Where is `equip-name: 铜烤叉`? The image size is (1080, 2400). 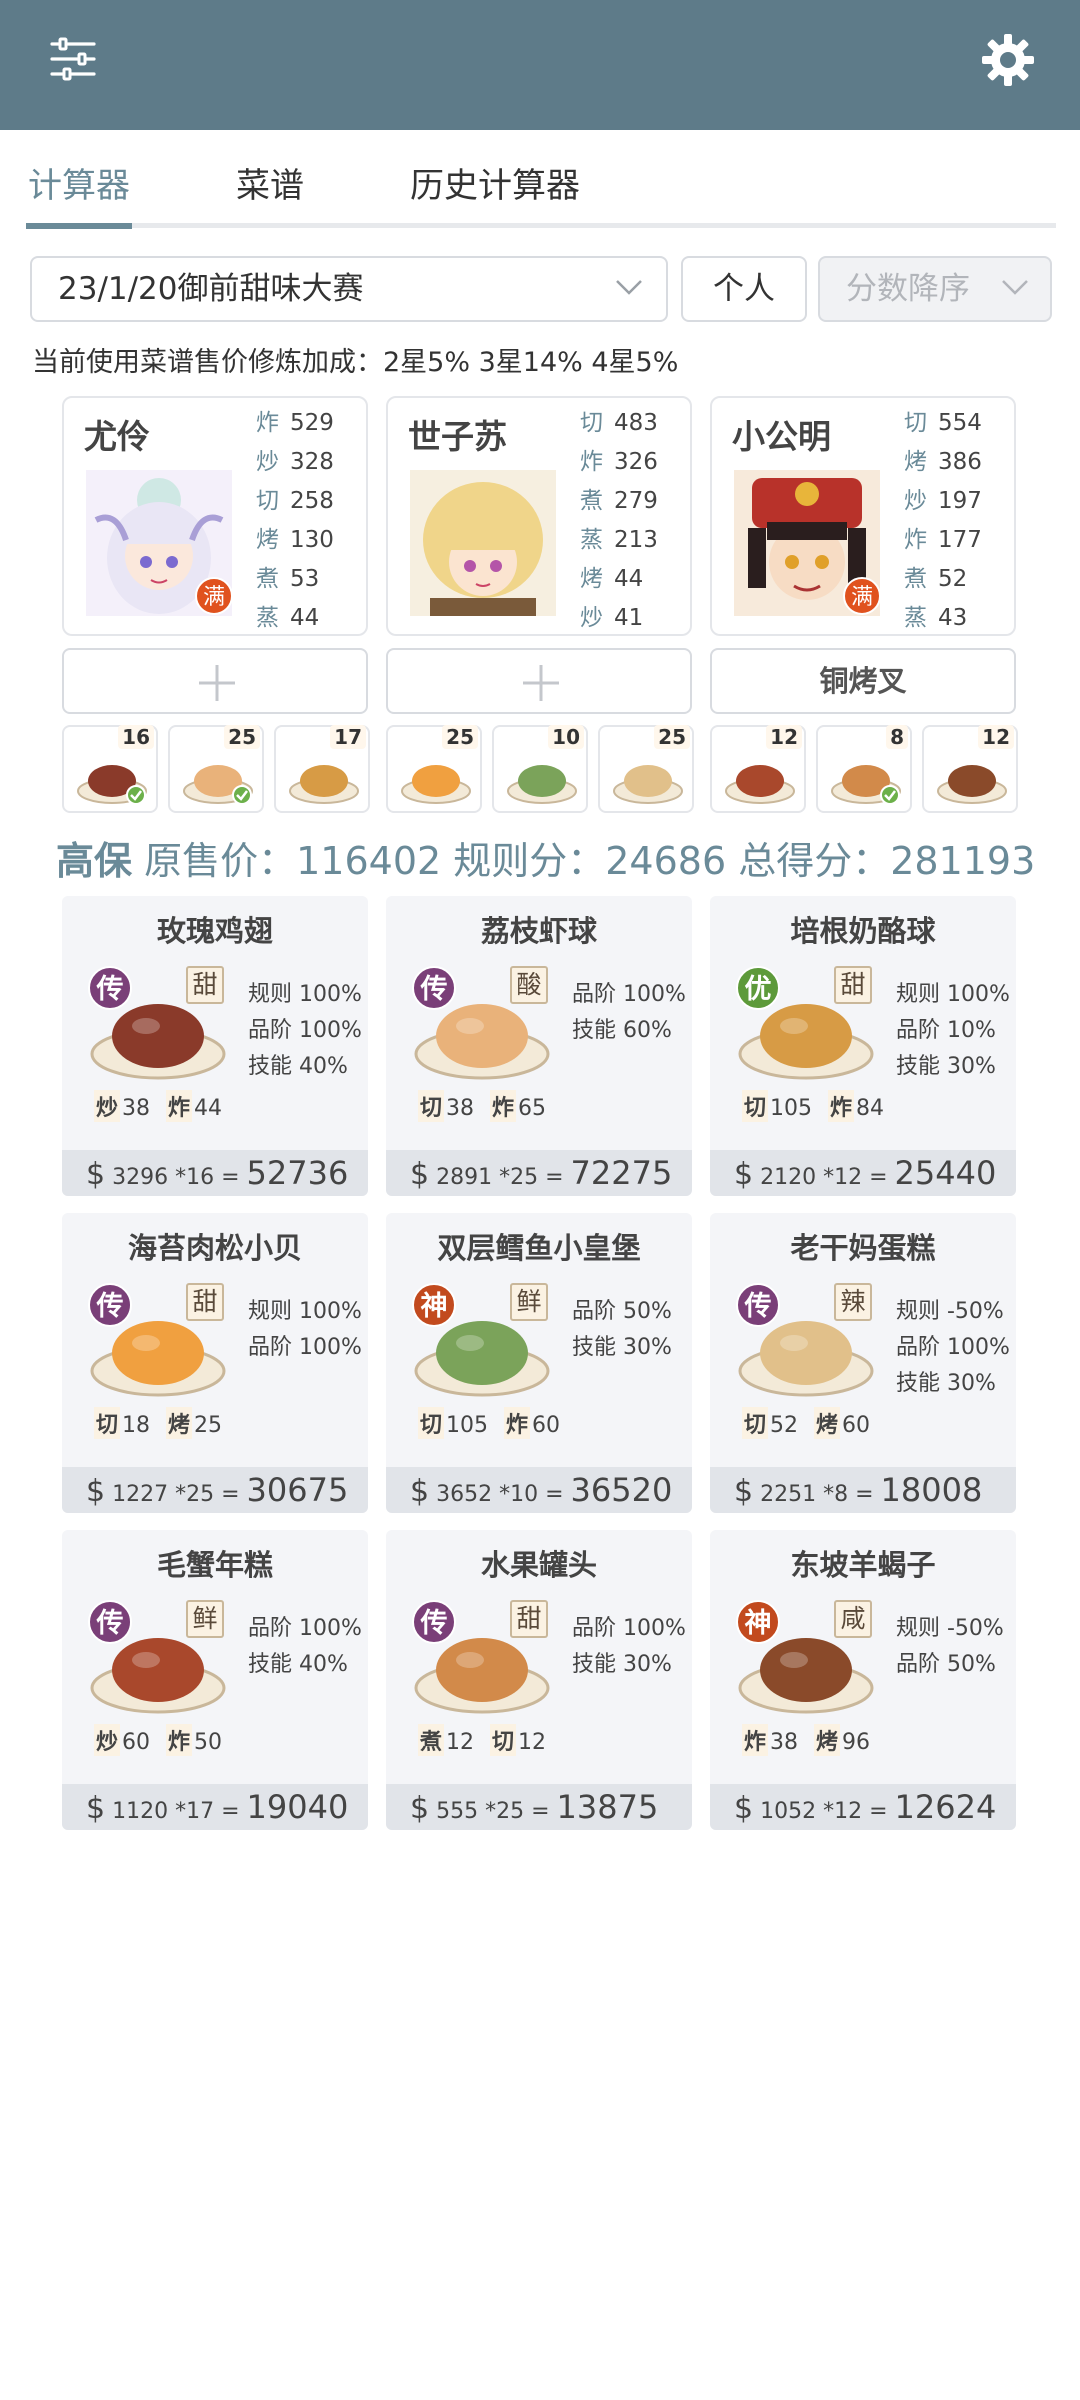 equip-name: 铜烤叉 is located at coordinates (863, 681).